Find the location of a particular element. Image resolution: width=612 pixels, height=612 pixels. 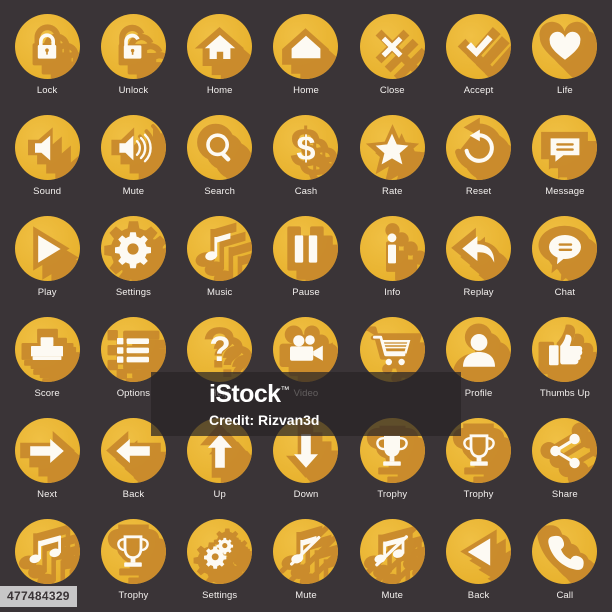

icon-cell: Options is located at coordinates (133, 359).